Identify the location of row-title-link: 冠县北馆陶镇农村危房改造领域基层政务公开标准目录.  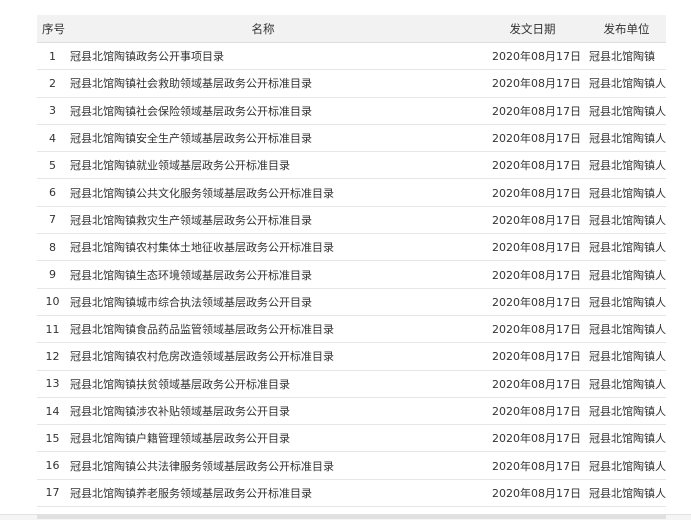
(263, 356).